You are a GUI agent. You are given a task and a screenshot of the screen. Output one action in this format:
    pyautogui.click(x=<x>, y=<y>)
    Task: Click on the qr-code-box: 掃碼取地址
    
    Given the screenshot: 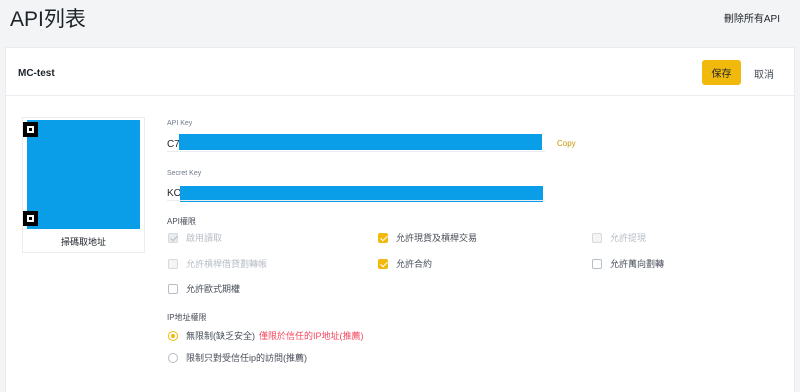 What is the action you would take?
    pyautogui.click(x=83, y=185)
    